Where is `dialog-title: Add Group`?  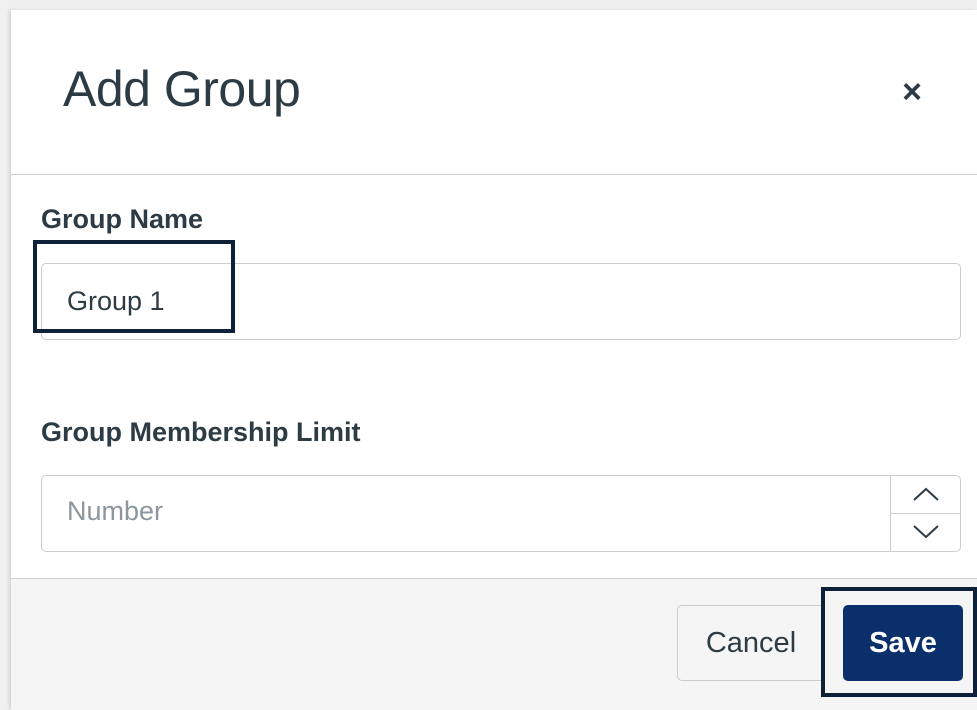 dialog-title: Add Group is located at coordinates (182, 89).